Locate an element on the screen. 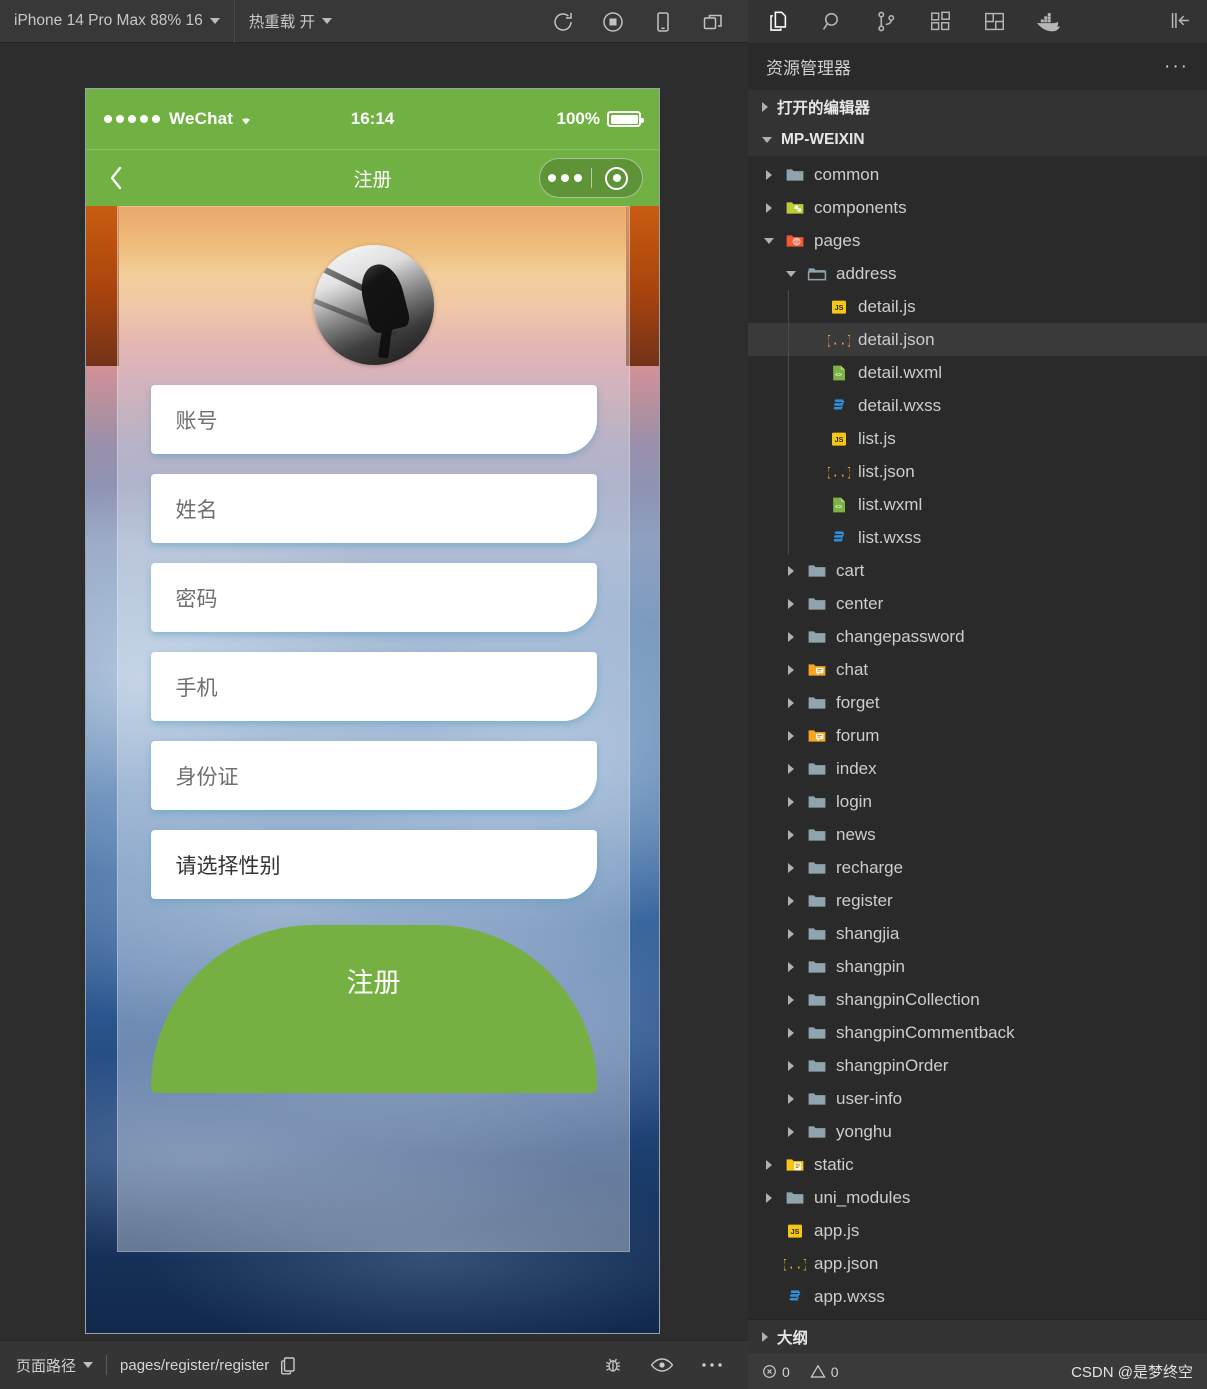 The width and height of the screenshot is (1207, 1389). tree-file-app-js: JS app.js is located at coordinates (977, 1230).